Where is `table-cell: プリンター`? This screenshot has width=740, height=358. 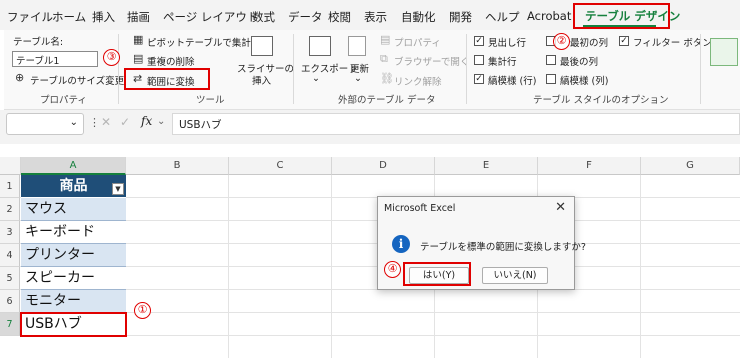 table-cell: プリンター is located at coordinates (73, 255).